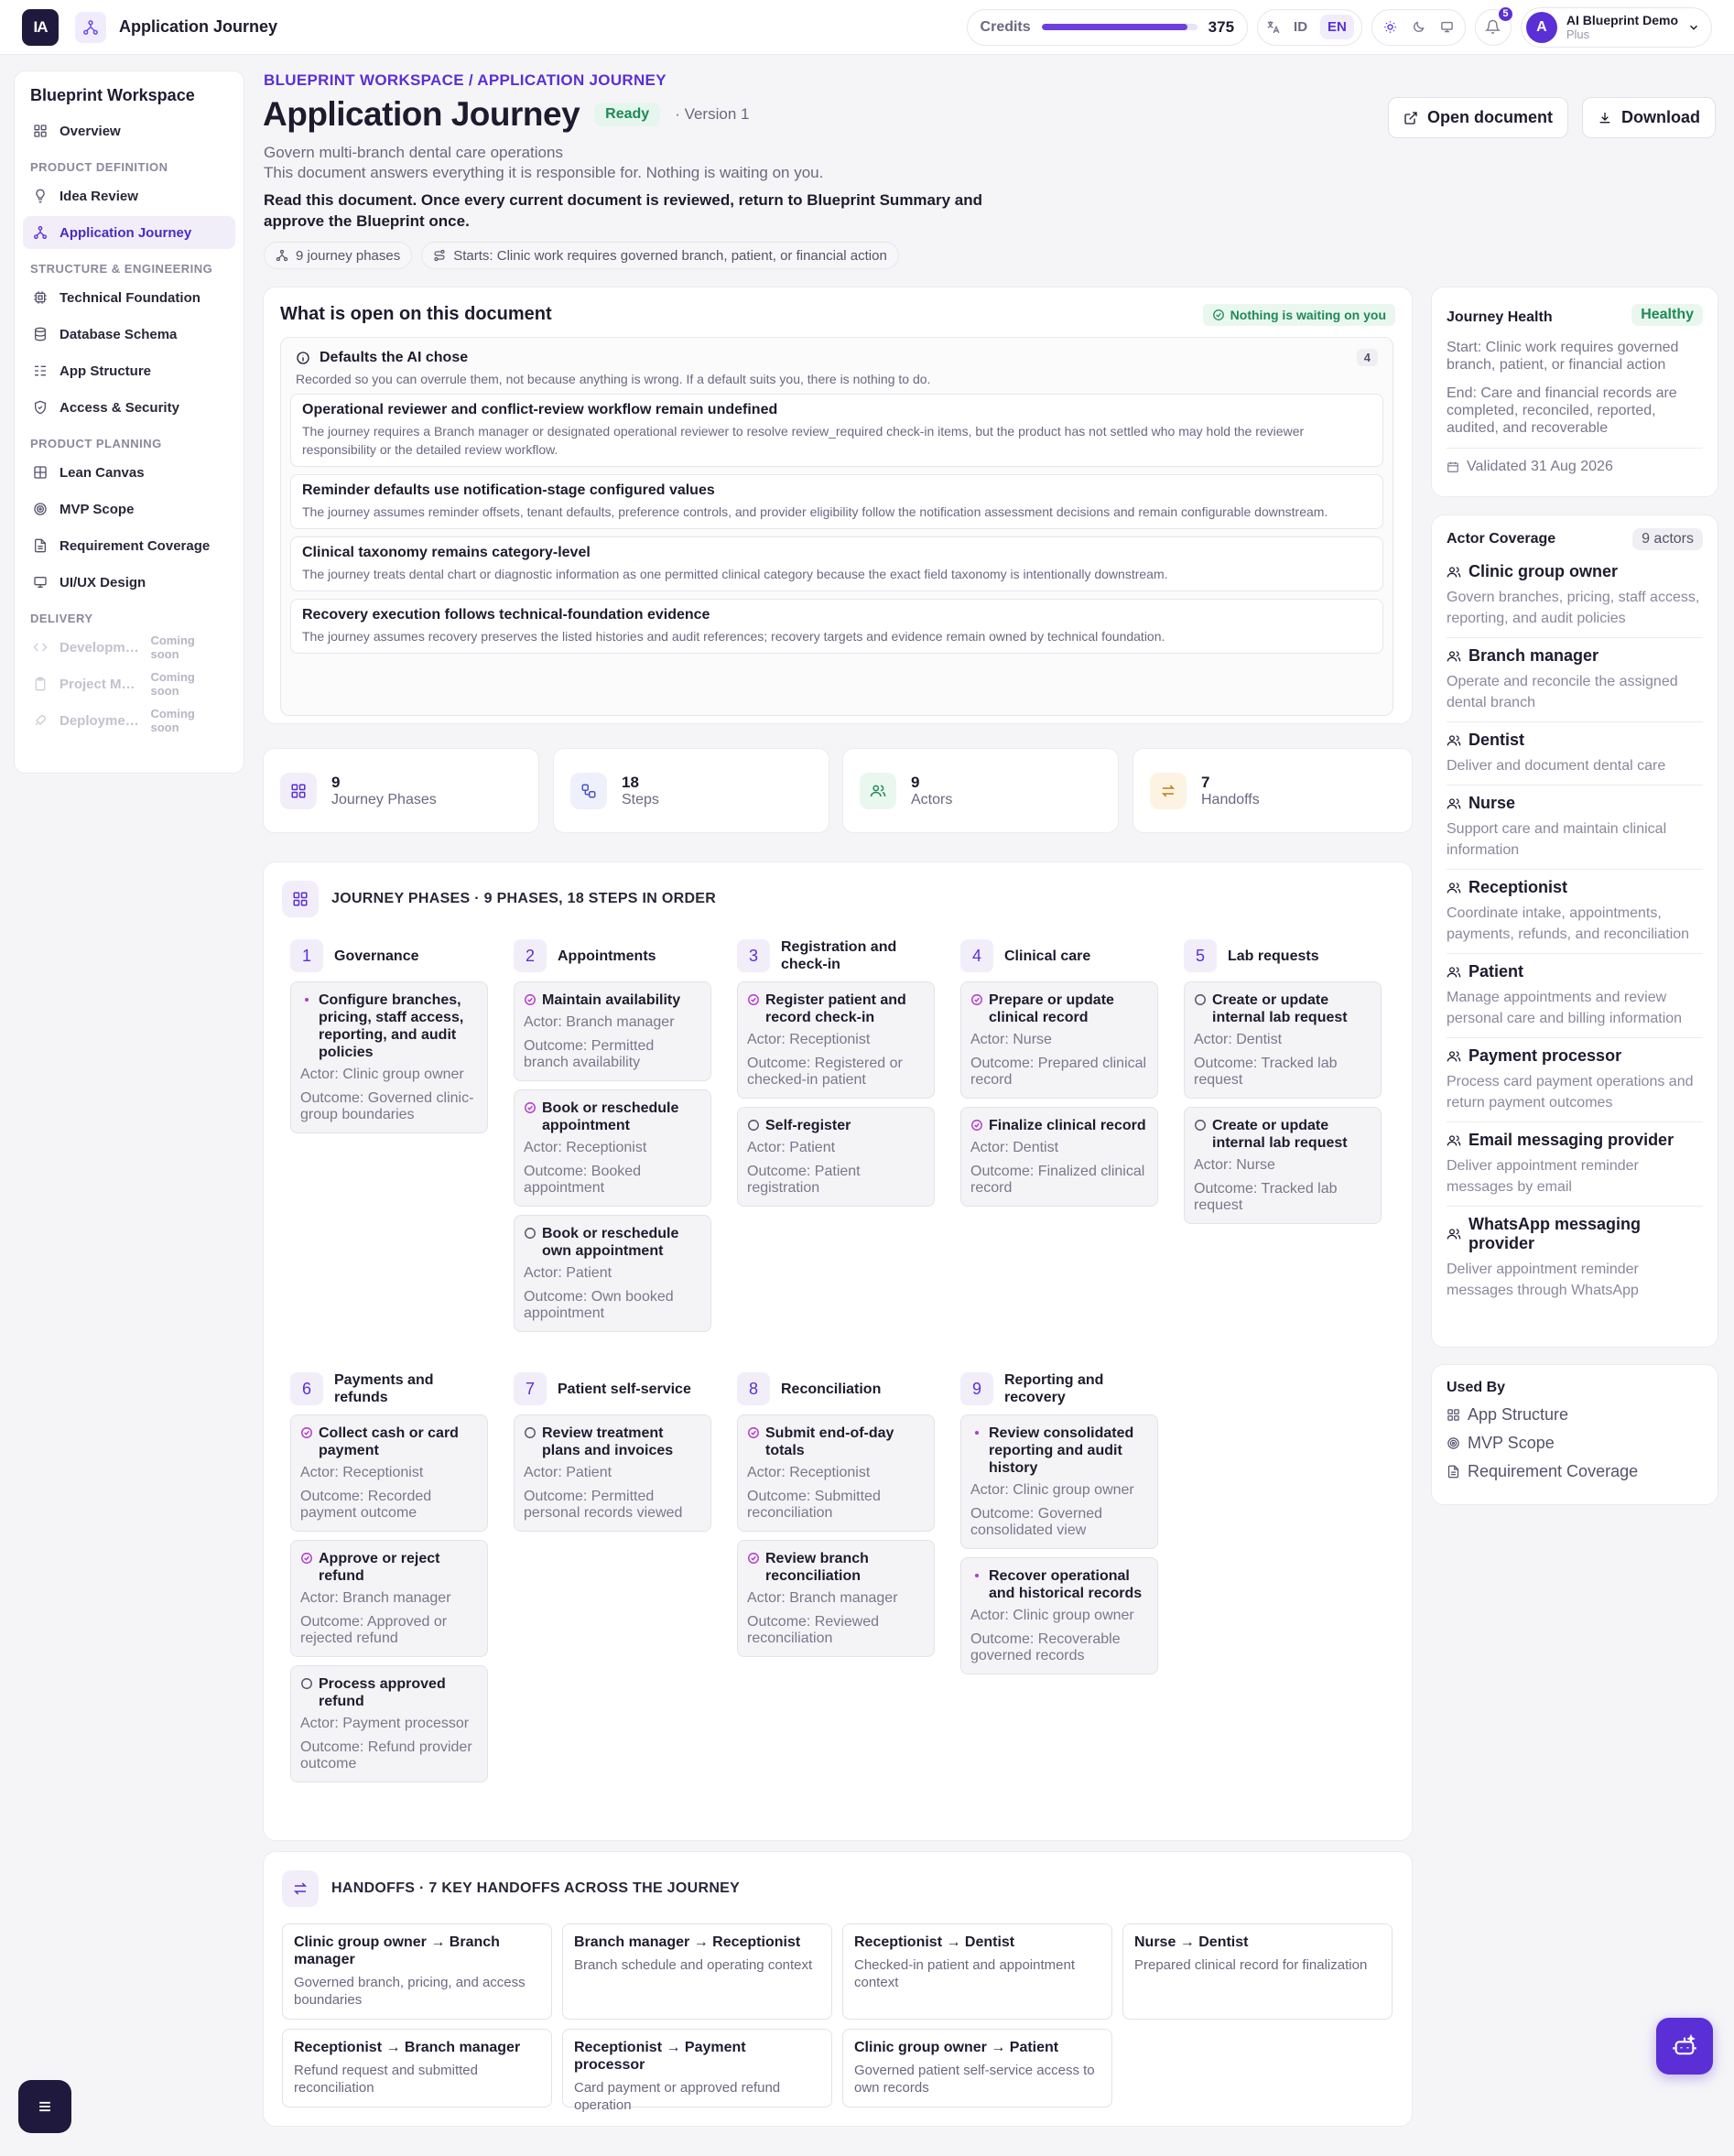  Describe the element at coordinates (129, 720) in the screenshot. I see `sidebar-item-deployment: Deployme… Coming soon` at that location.